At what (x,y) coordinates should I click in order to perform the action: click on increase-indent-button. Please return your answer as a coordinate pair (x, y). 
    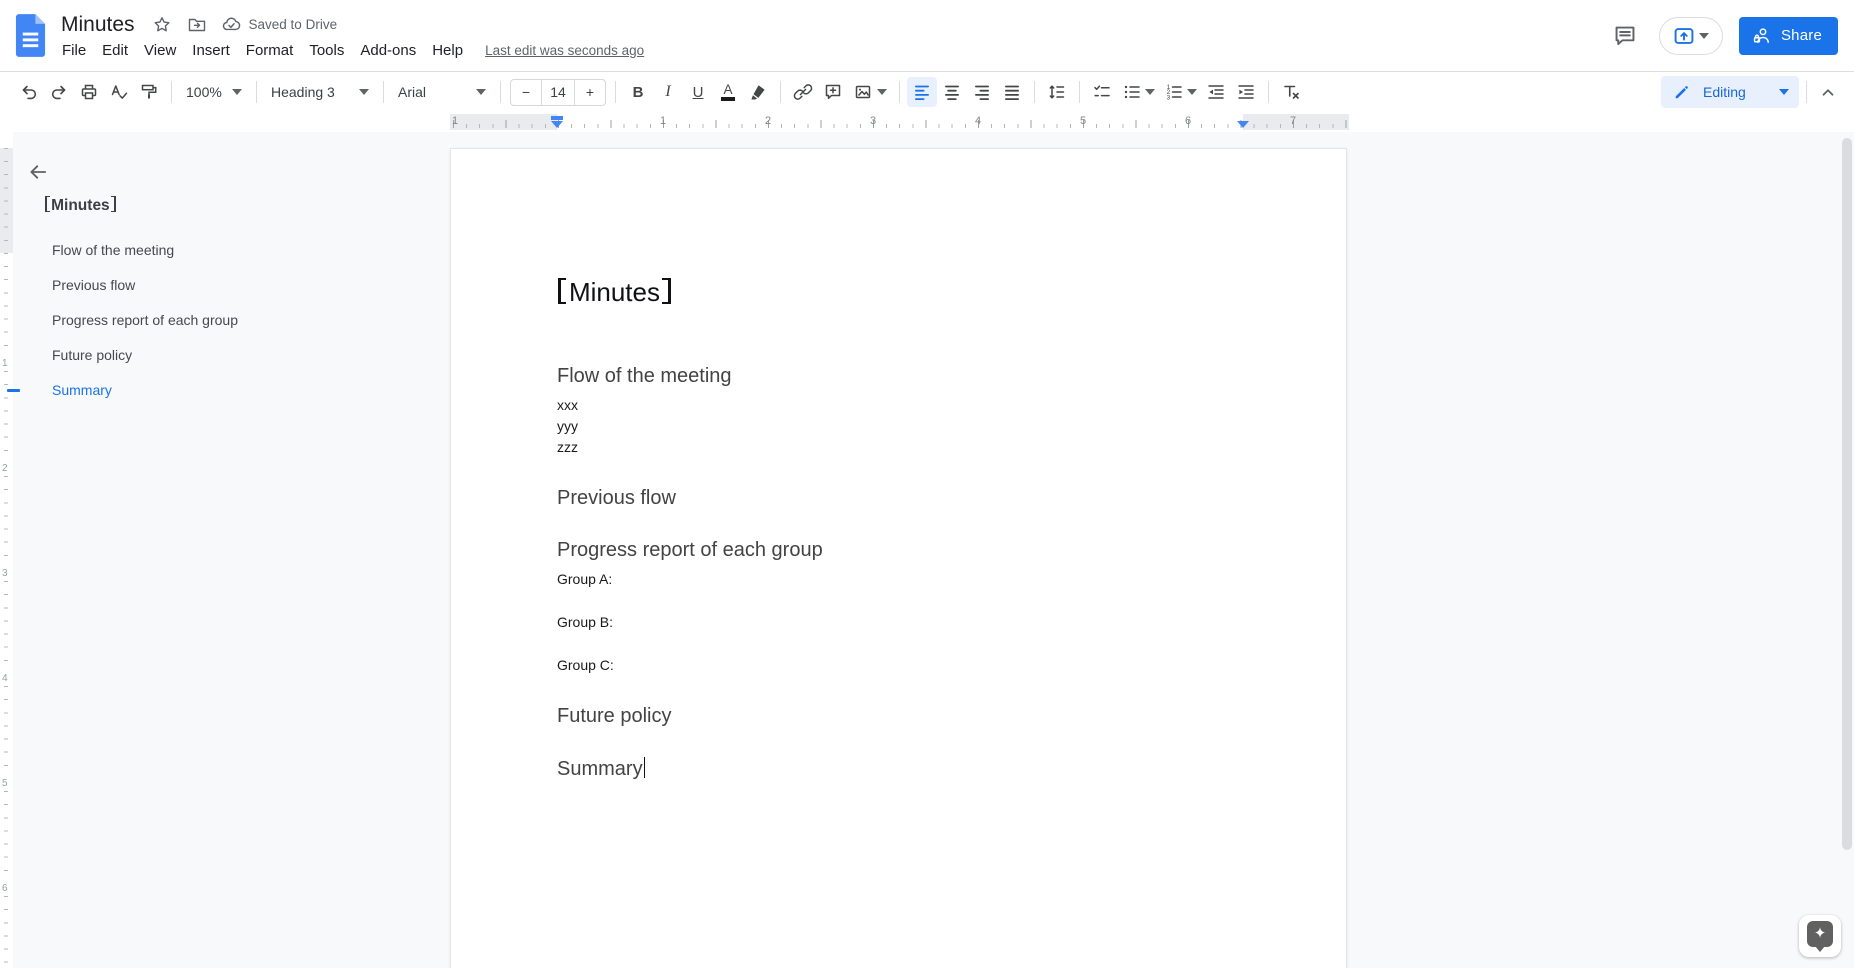
    Looking at the image, I should click on (1246, 92).